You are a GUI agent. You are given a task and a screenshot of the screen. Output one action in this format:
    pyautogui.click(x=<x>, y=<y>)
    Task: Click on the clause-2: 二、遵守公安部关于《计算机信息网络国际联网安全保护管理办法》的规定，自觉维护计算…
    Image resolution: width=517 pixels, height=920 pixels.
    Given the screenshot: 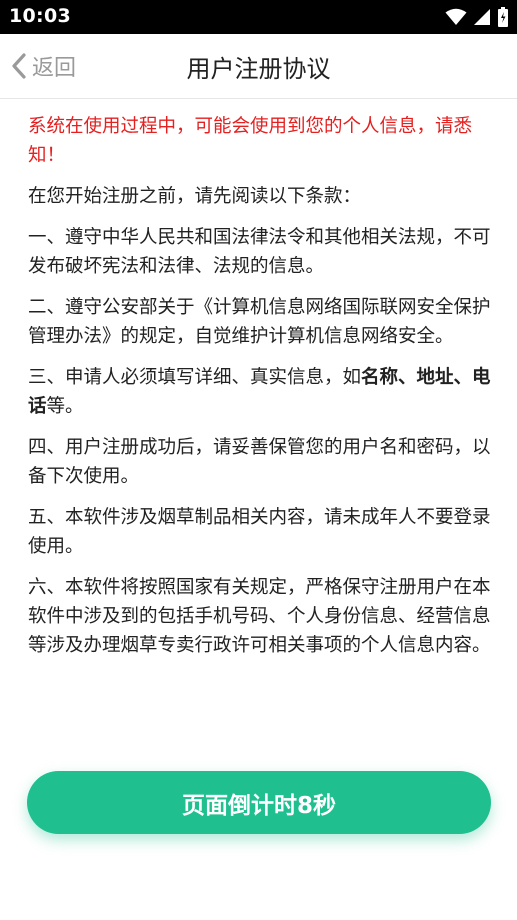 What is the action you would take?
    pyautogui.click(x=259, y=322)
    